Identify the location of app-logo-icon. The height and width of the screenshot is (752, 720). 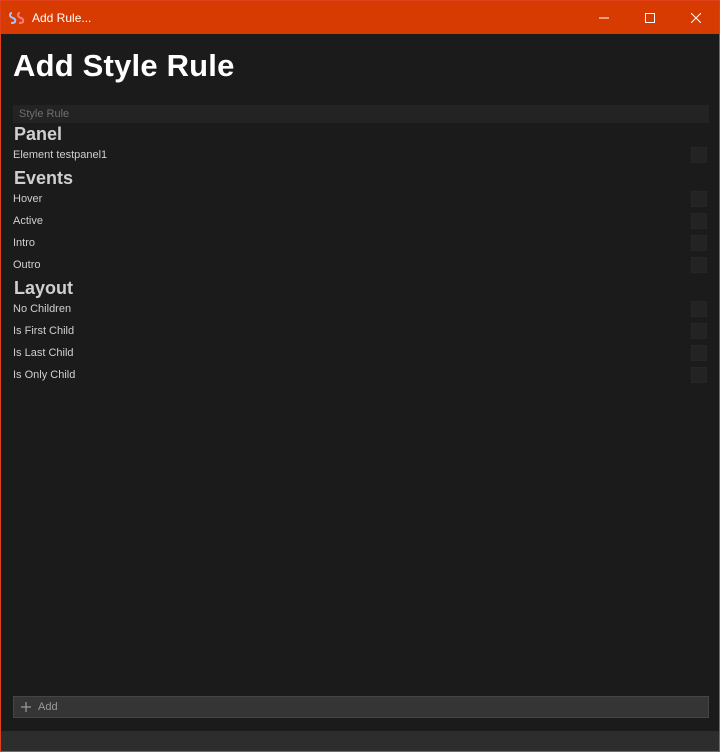
(18, 18).